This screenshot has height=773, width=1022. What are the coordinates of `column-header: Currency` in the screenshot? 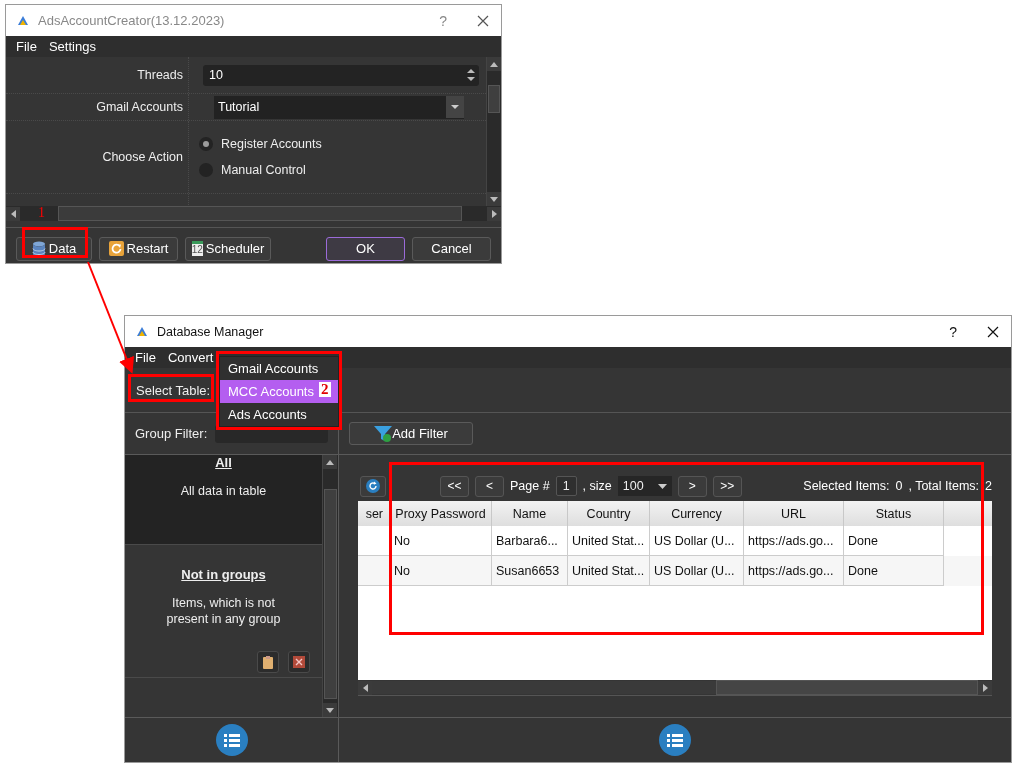 It's located at (697, 513).